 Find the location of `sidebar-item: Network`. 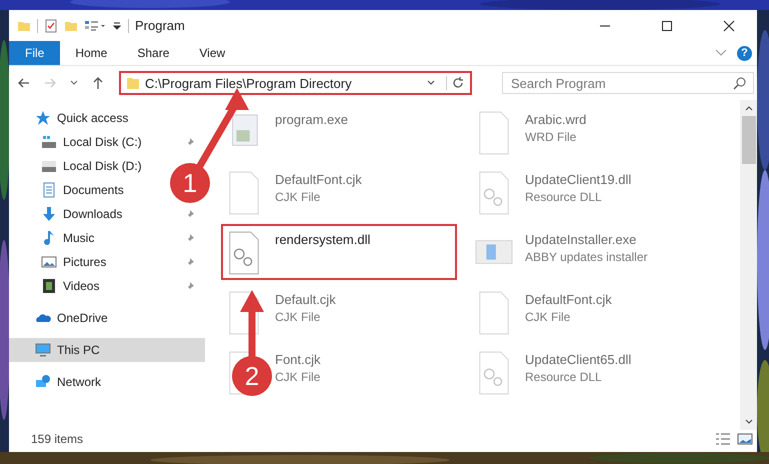

sidebar-item: Network is located at coordinates (55, 382).